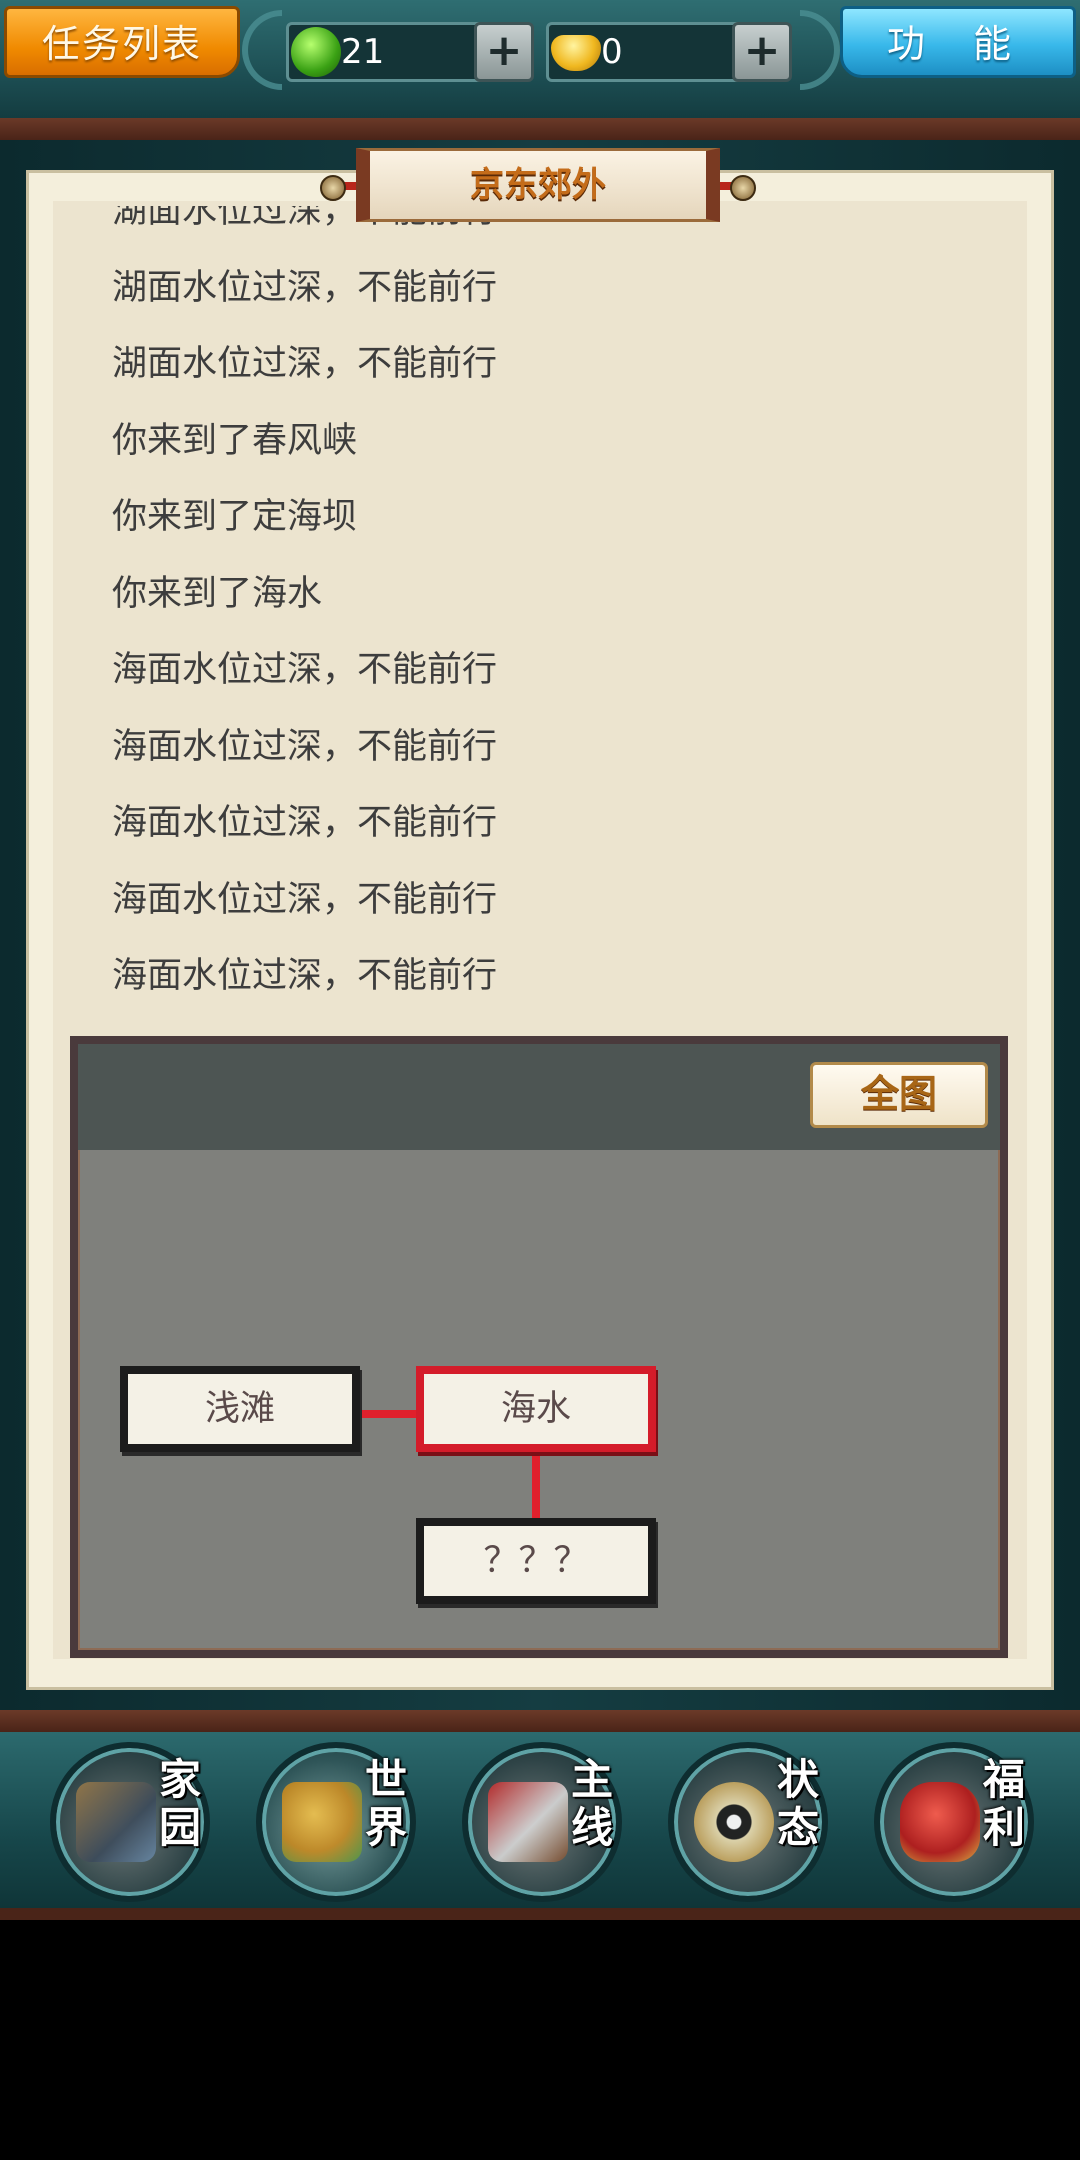 This screenshot has width=1080, height=2160. What do you see at coordinates (528, 1822) in the screenshot?
I see `main-quest-icon` at bounding box center [528, 1822].